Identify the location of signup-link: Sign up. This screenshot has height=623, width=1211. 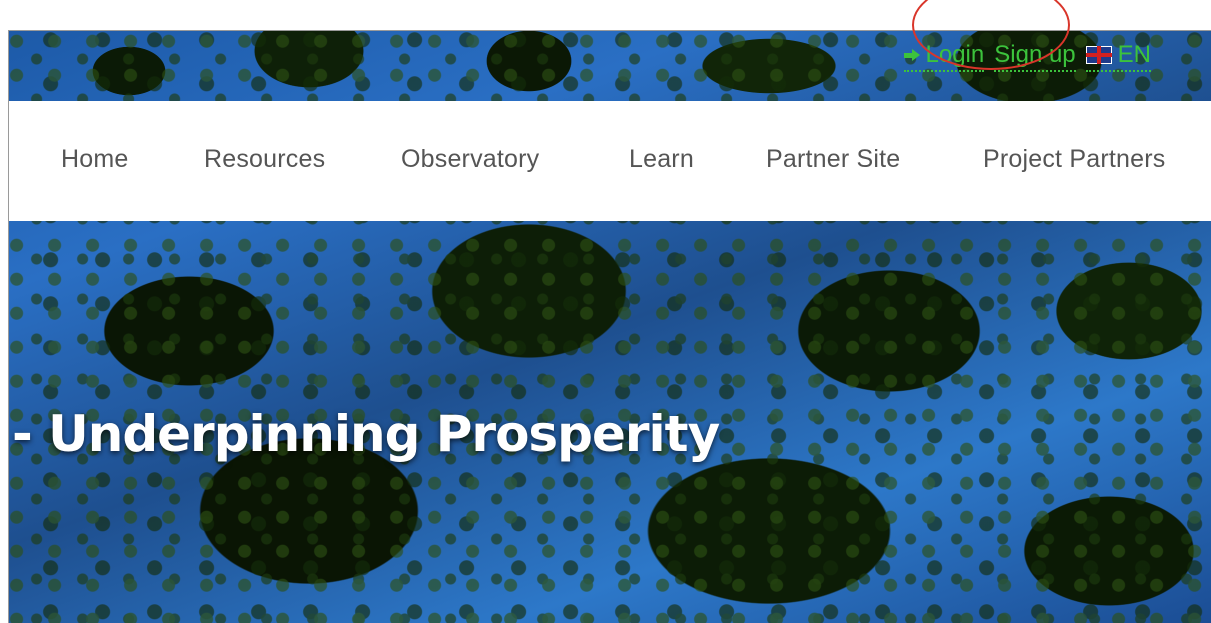
(1035, 56).